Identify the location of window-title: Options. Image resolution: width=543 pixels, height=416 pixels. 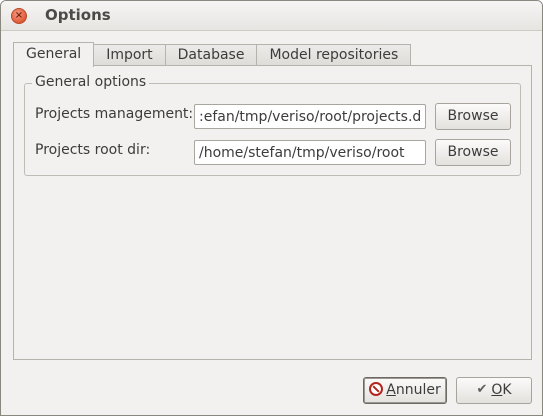
(78, 15).